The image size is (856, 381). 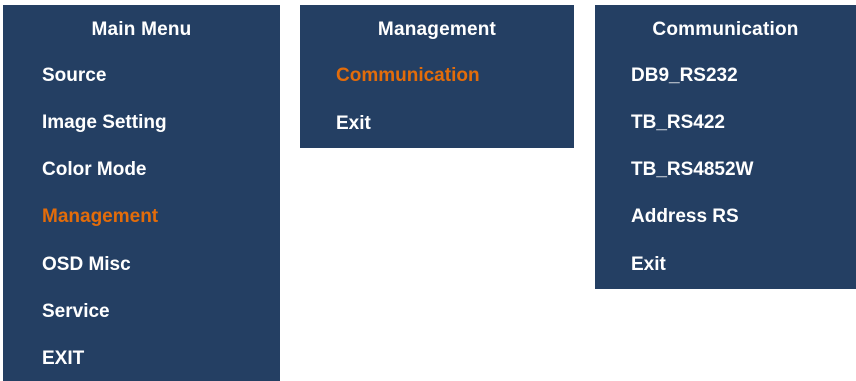 What do you see at coordinates (725, 123) in the screenshot?
I see `menu-item-tb-rs422: TB_RS422` at bounding box center [725, 123].